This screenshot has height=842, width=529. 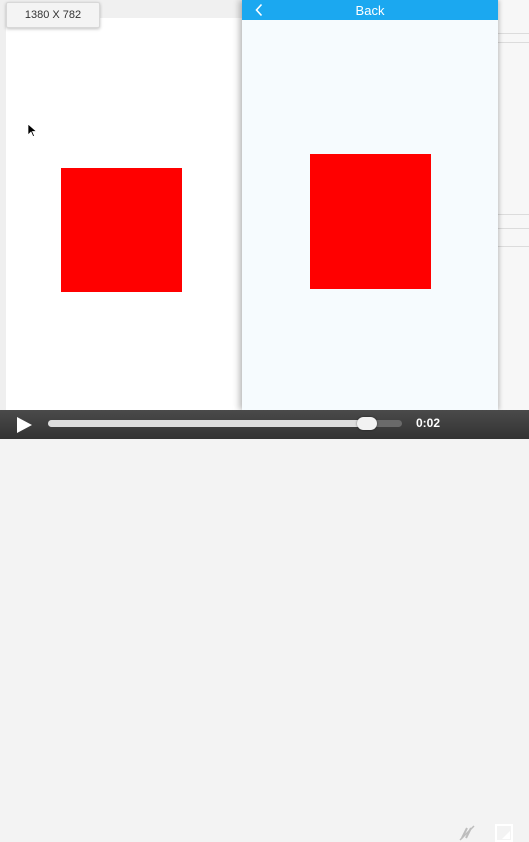 What do you see at coordinates (504, 833) in the screenshot?
I see `fullscreen-icon` at bounding box center [504, 833].